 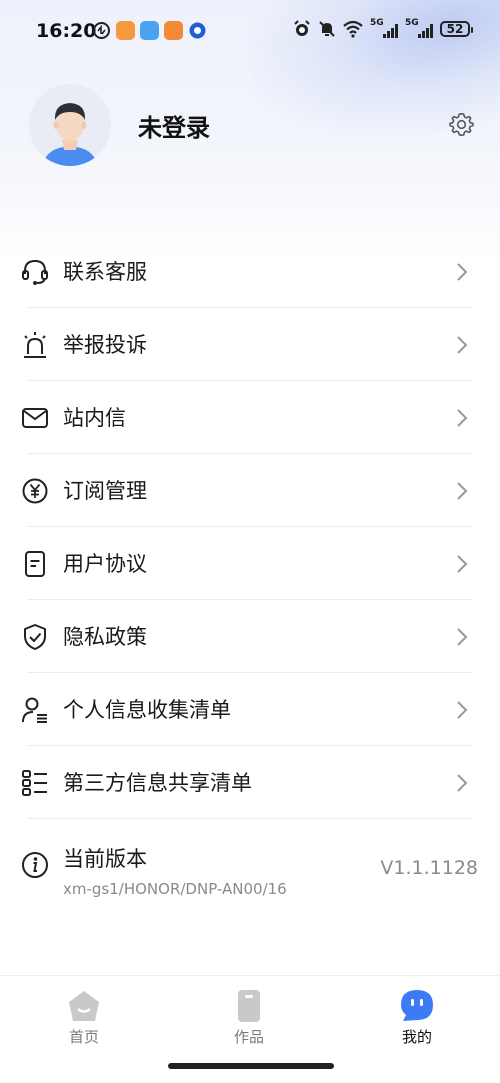 What do you see at coordinates (248, 1037) in the screenshot?
I see `tab-label: 作品` at bounding box center [248, 1037].